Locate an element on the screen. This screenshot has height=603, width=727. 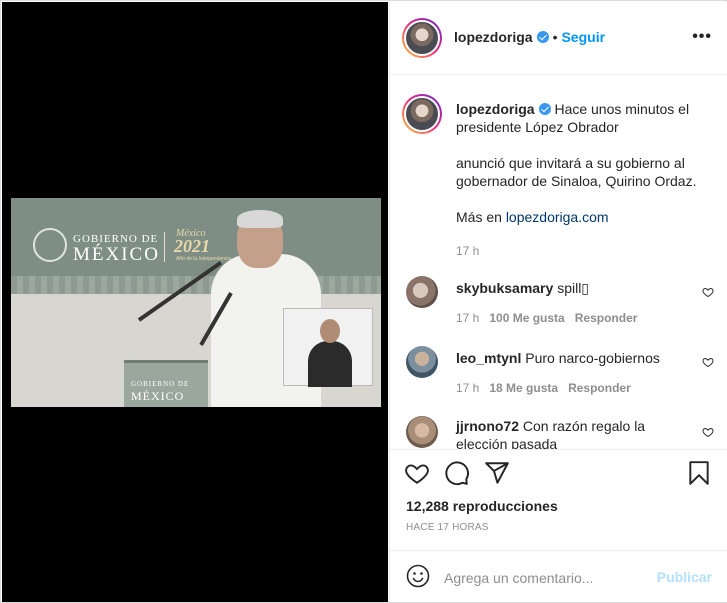
sign-divider is located at coordinates (164, 247).